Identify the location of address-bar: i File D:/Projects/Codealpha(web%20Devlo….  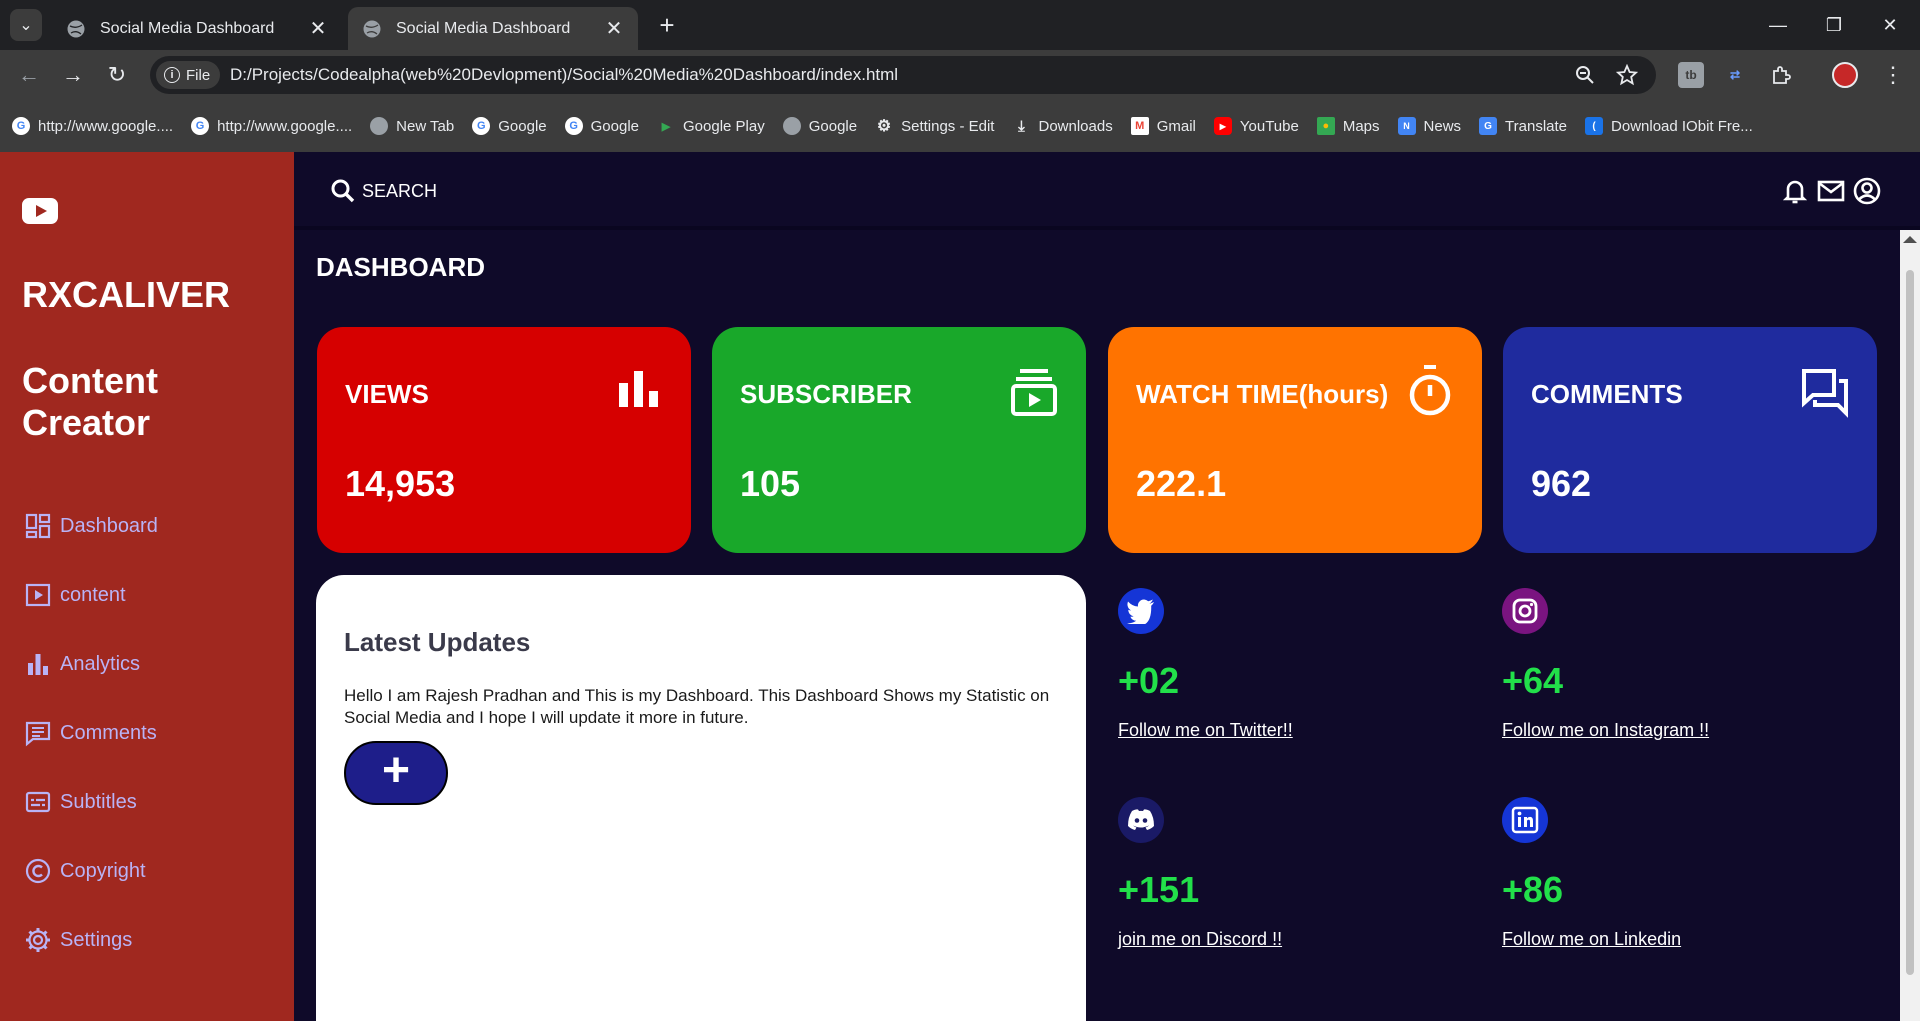
(903, 75).